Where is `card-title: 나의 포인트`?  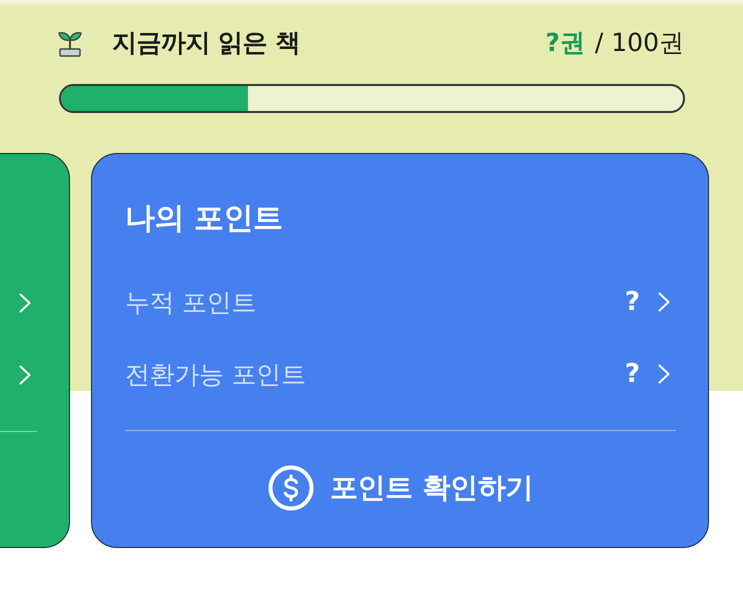 card-title: 나의 포인트 is located at coordinates (204, 219).